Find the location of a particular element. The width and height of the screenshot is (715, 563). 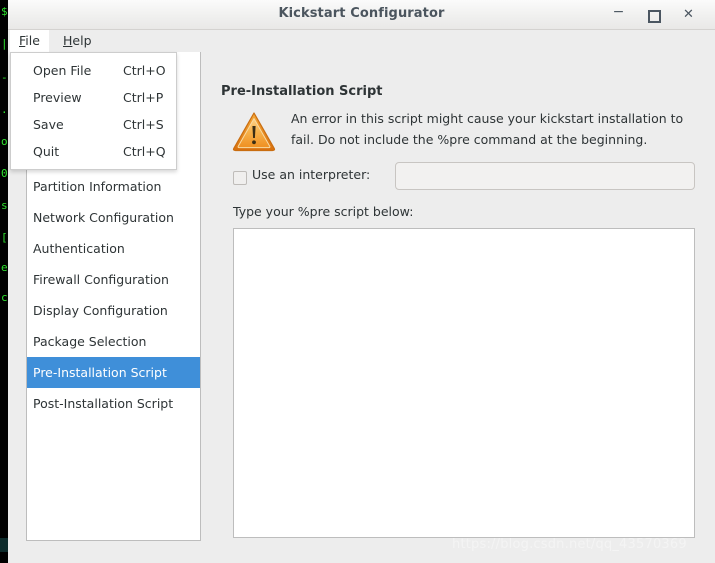

menu-item-quit: Quit Ctrl+Q is located at coordinates (93, 151).